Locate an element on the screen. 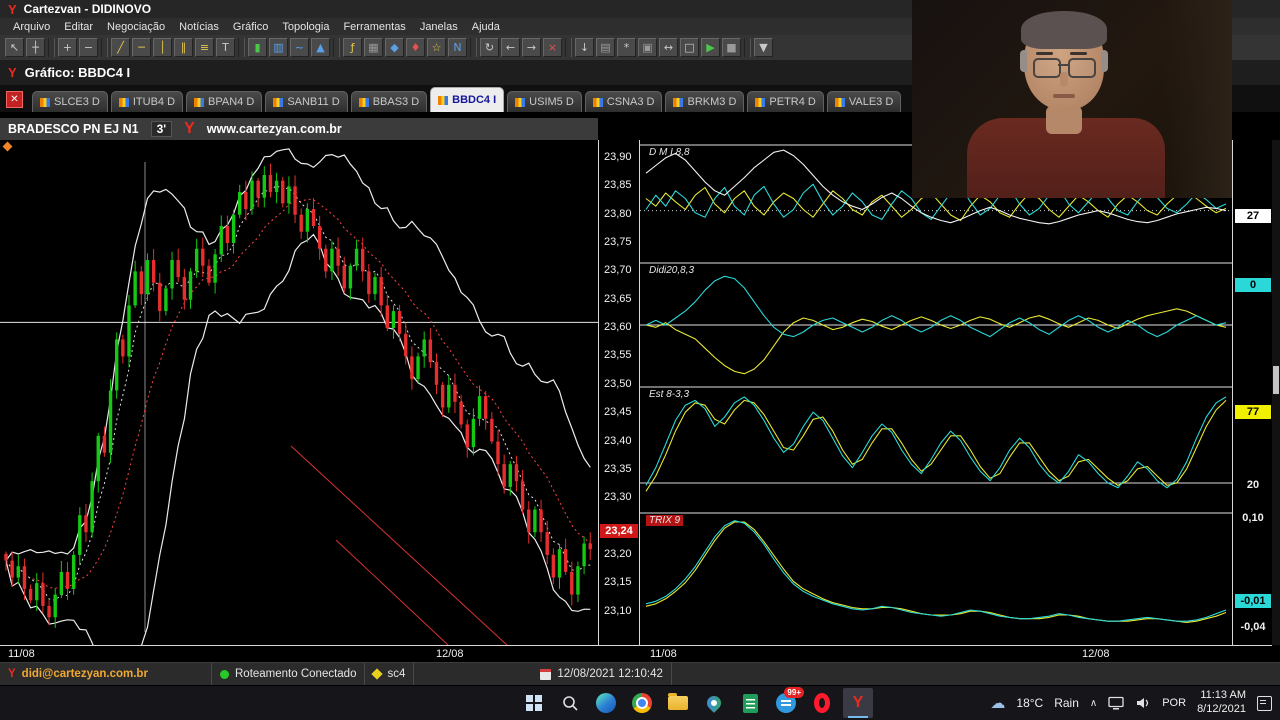 The height and width of the screenshot is (720, 1280). taskbar-app-cartezyan: Y is located at coordinates (858, 703).